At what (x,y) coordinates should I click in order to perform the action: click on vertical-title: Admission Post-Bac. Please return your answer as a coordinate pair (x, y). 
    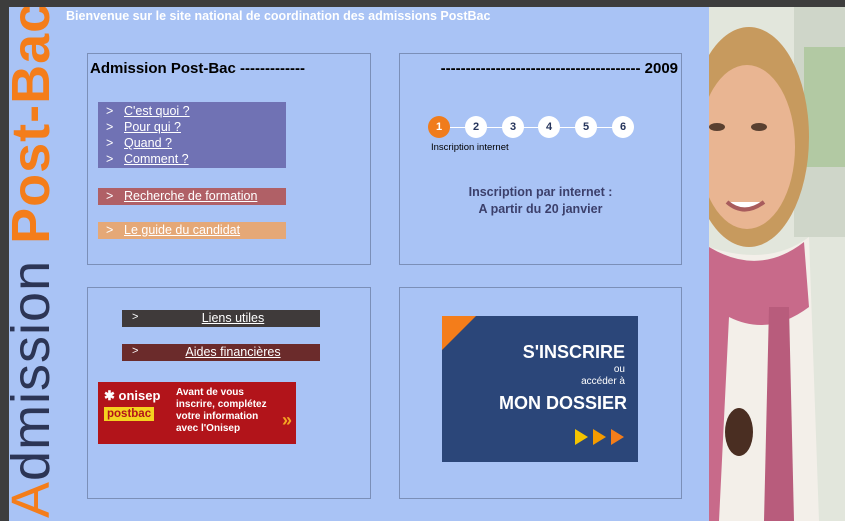
    Looking at the image, I should click on (35, 262).